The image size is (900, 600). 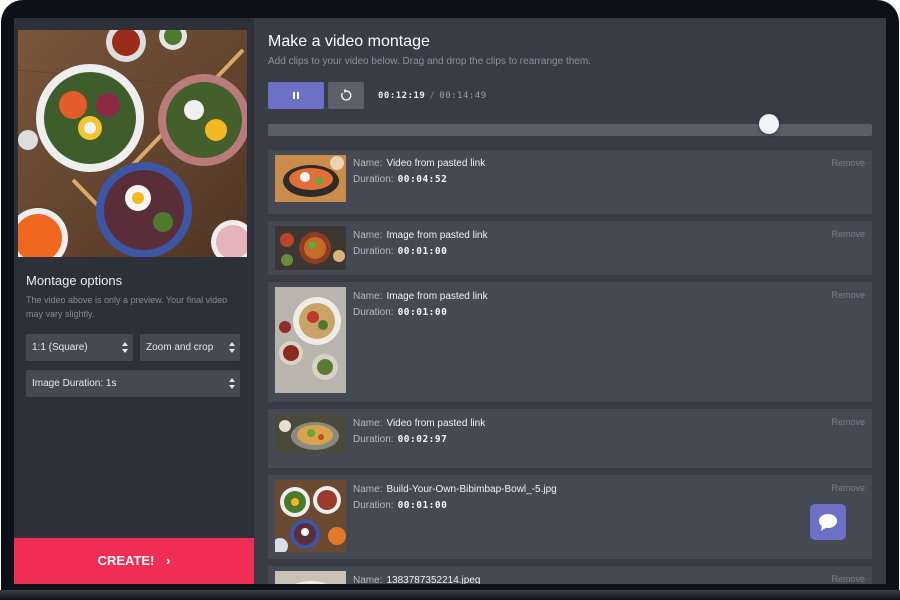 What do you see at coordinates (126, 560) in the screenshot?
I see `create-button-label: CREATE!` at bounding box center [126, 560].